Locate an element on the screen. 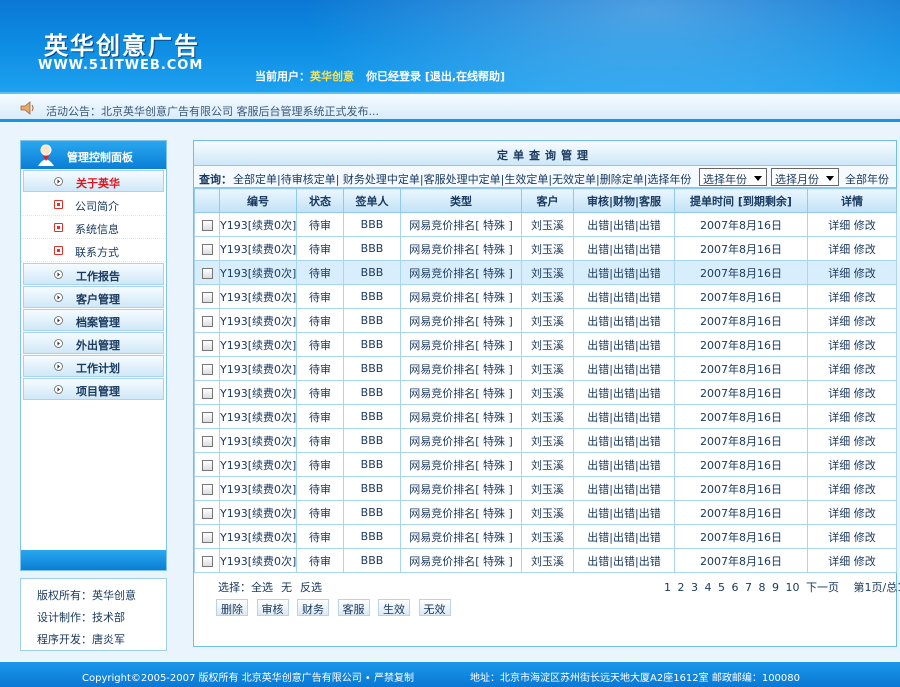  sidebar-item-system-info: 系统信息 is located at coordinates (93, 227).